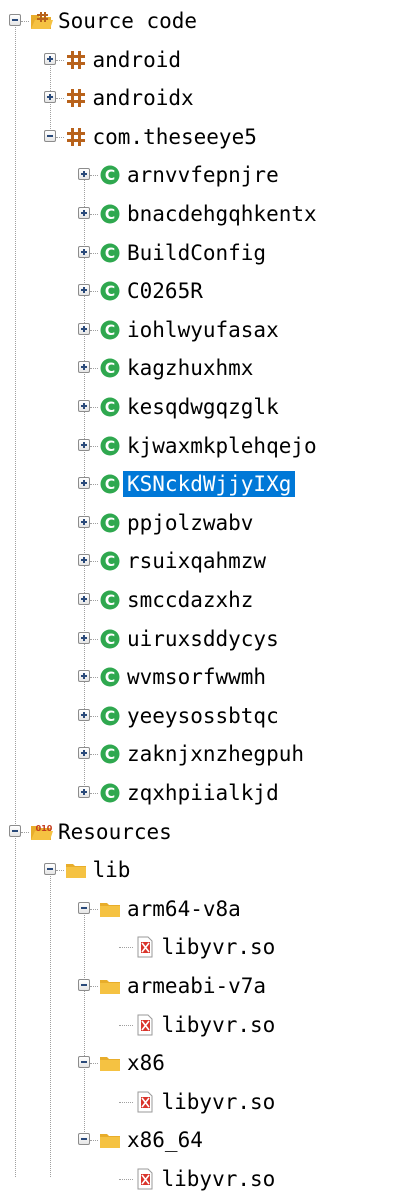 This screenshot has width=397, height=1195. Describe the element at coordinates (203, 715) in the screenshot. I see `tree-item-label: yeeysossbtqc` at that location.